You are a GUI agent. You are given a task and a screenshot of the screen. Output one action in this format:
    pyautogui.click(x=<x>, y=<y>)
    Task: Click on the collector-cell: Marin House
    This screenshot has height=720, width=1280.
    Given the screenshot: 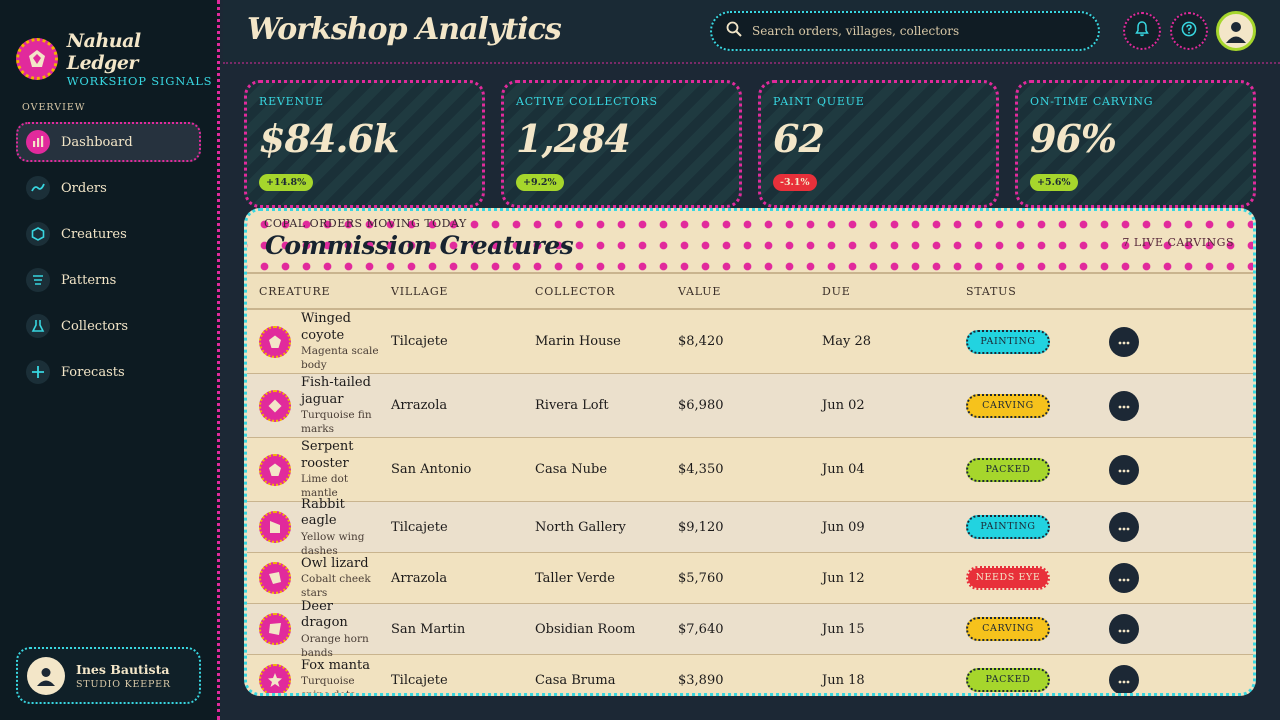 What is the action you would take?
    pyautogui.click(x=578, y=341)
    